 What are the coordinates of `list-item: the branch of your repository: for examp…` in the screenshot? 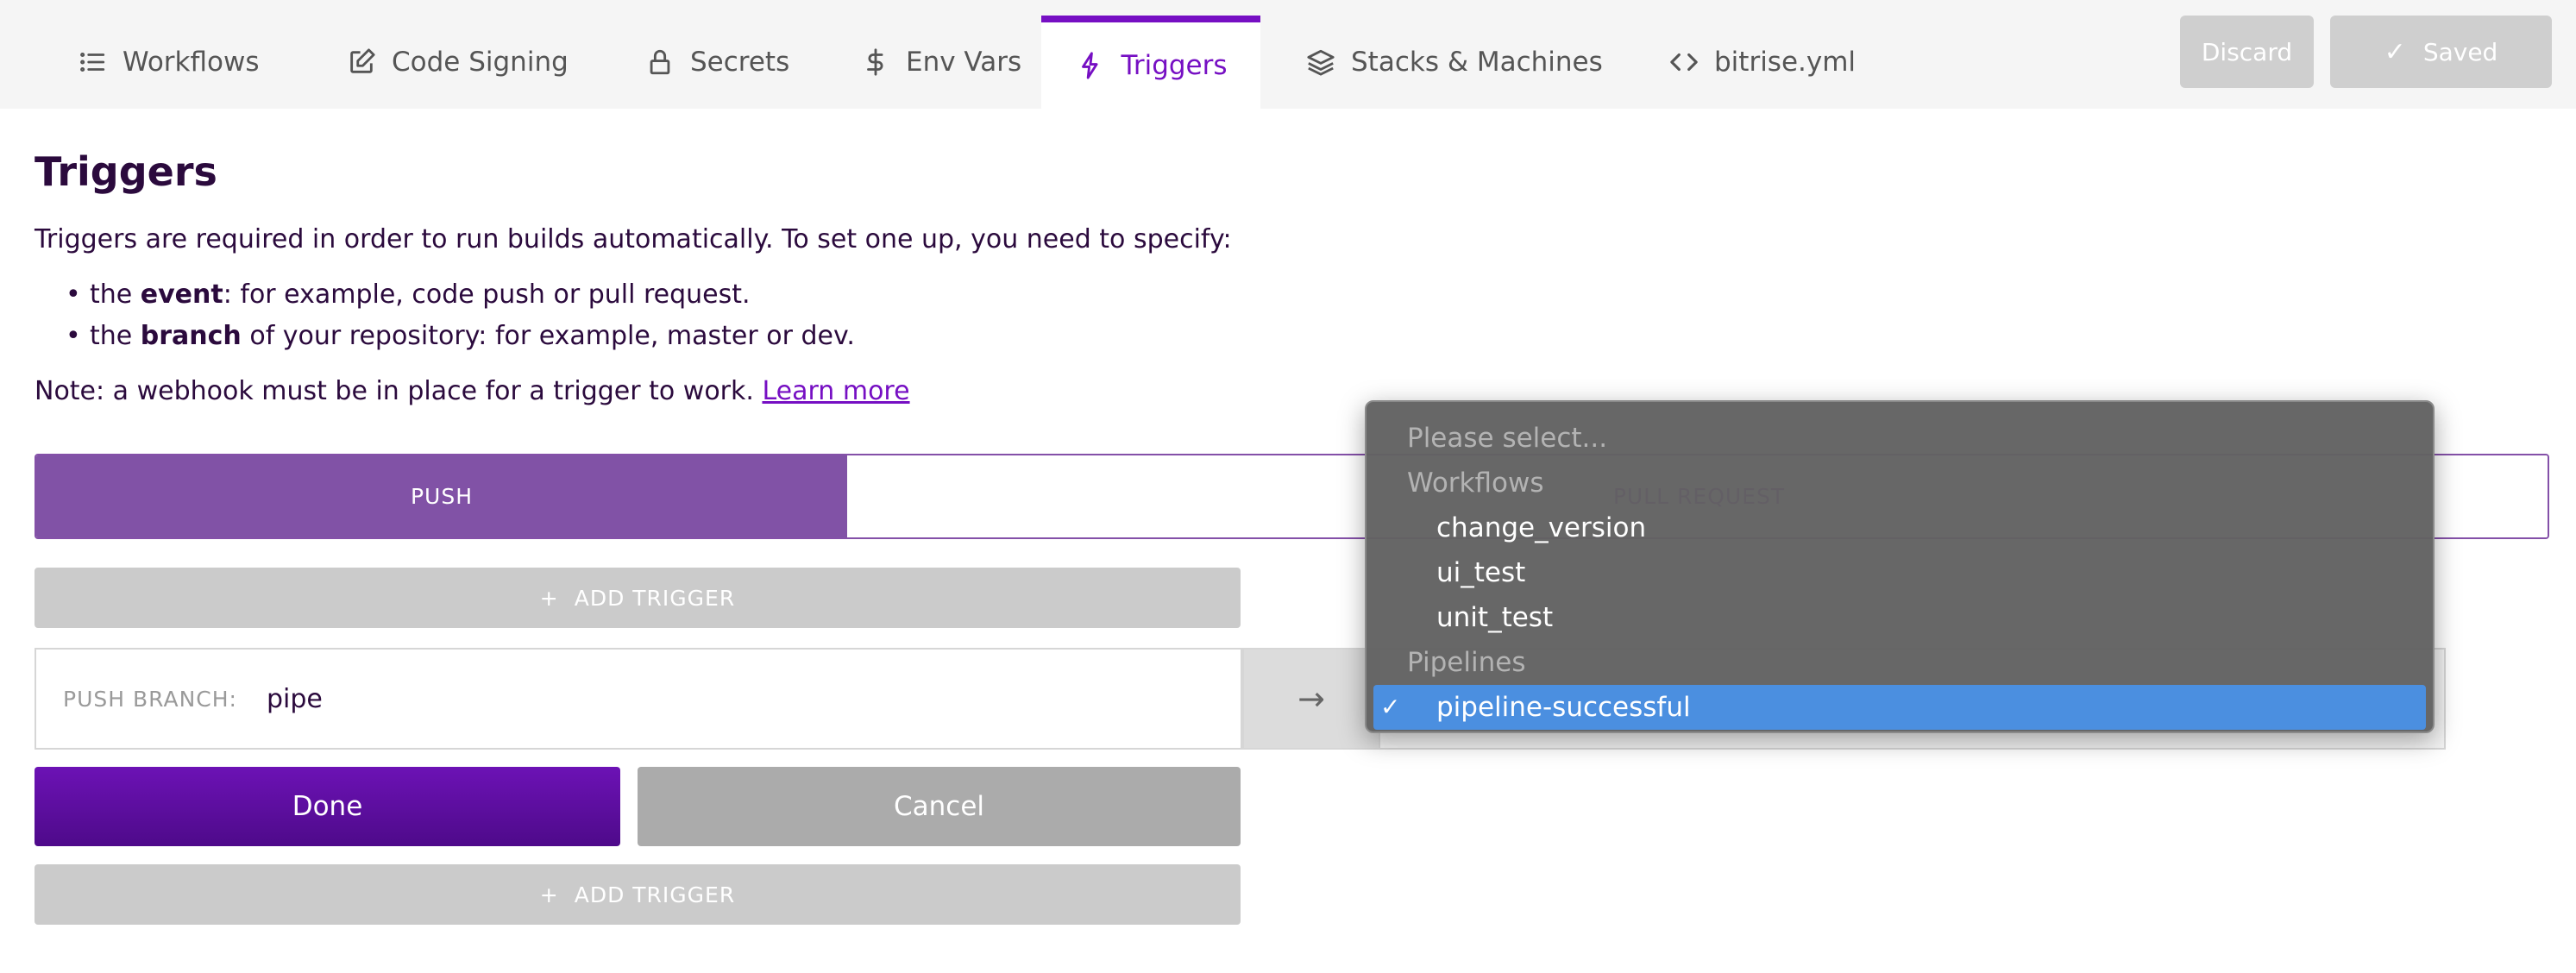 It's located at (461, 340).